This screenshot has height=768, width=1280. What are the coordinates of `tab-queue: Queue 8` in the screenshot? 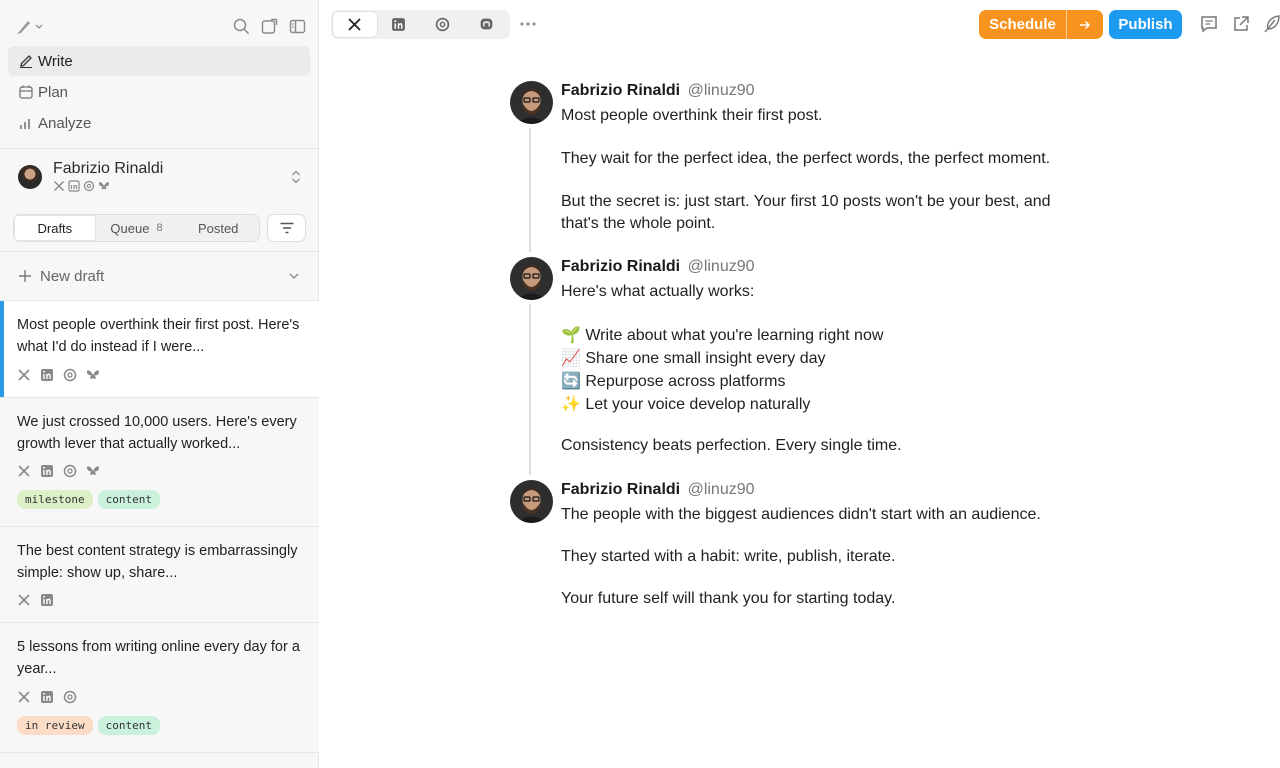 It's located at (137, 228).